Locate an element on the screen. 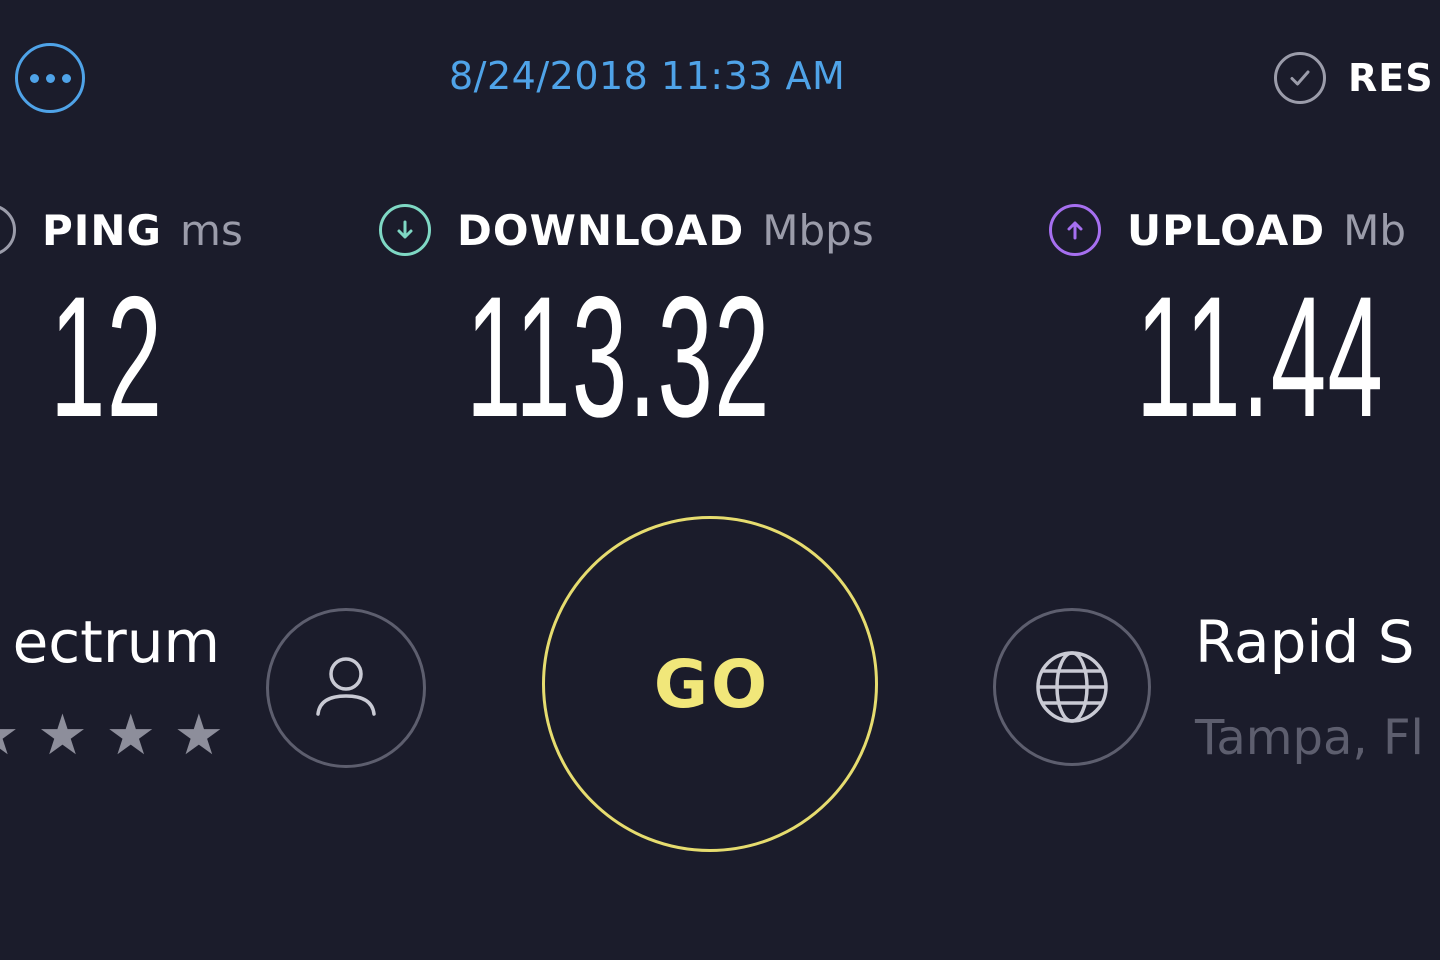  globe-icon is located at coordinates (1072, 687).